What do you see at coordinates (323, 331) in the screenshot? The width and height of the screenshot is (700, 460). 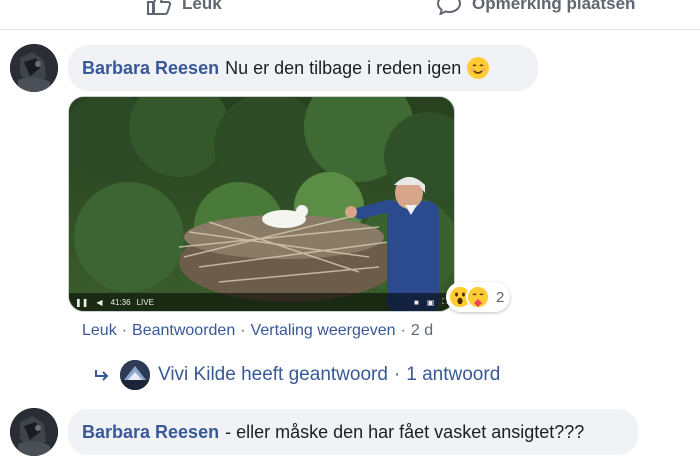 I see `translate-link: Vertaling weergeven` at bounding box center [323, 331].